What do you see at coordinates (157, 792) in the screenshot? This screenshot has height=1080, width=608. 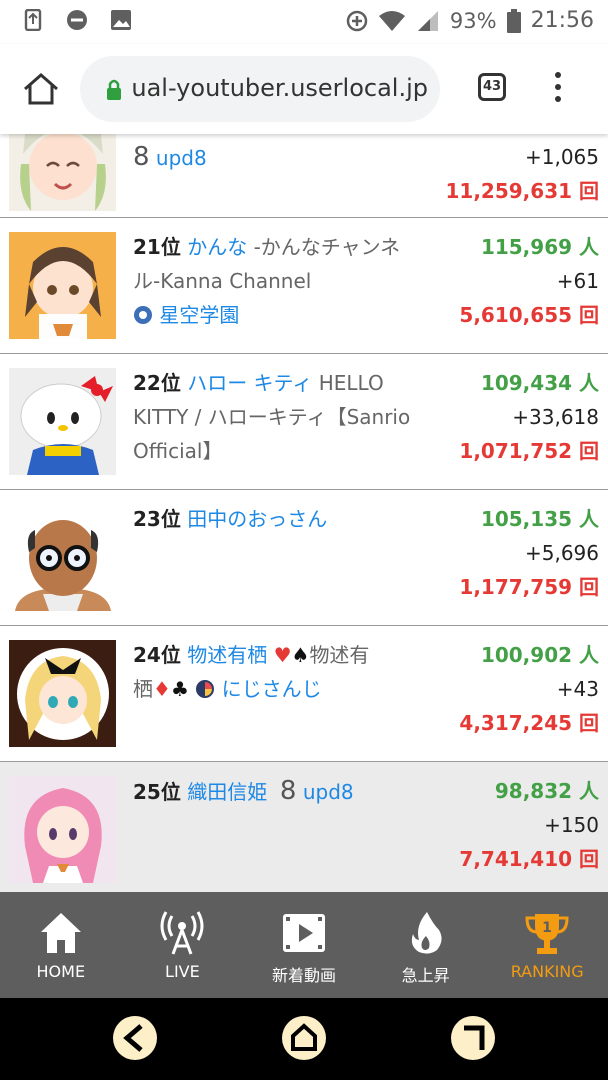 I see `rank: 25位` at bounding box center [157, 792].